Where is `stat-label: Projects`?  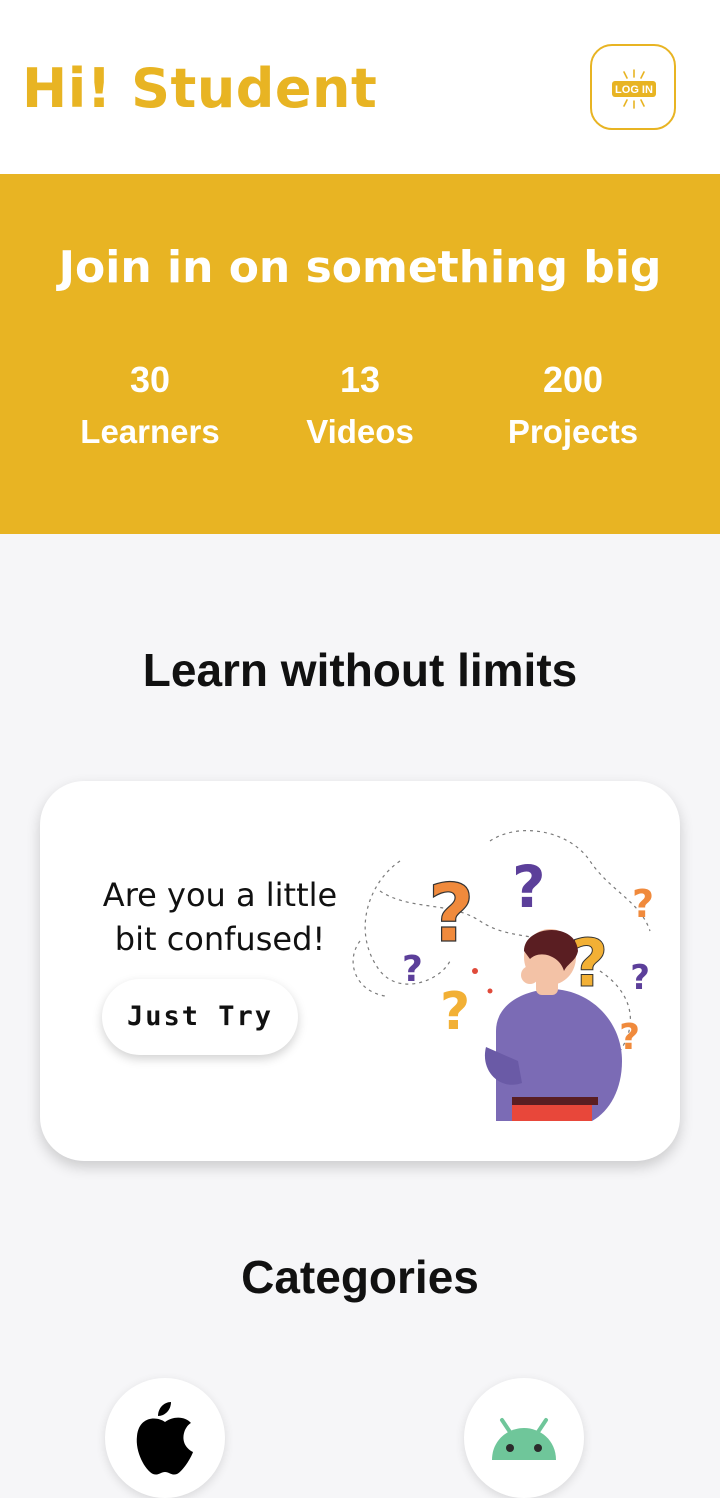 stat-label: Projects is located at coordinates (573, 431).